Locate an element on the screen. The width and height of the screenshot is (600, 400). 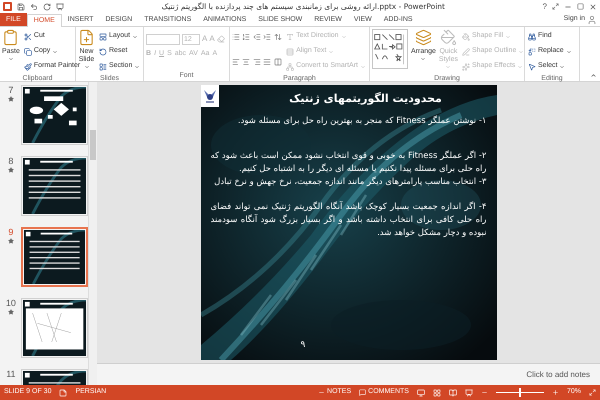
quick-styles-icon is located at coordinates (448, 37).